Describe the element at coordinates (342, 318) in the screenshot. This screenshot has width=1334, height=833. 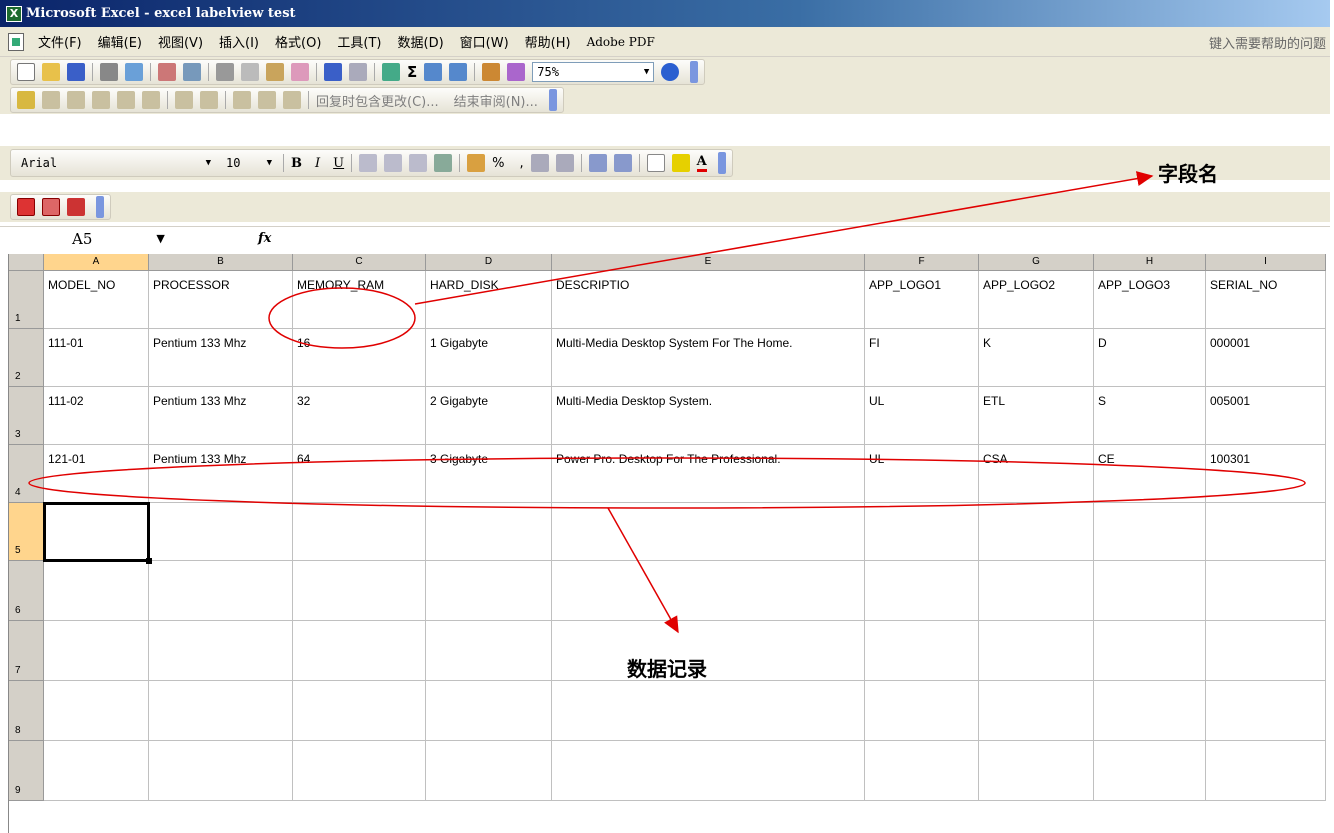
I see `field-name-ellipse` at that location.